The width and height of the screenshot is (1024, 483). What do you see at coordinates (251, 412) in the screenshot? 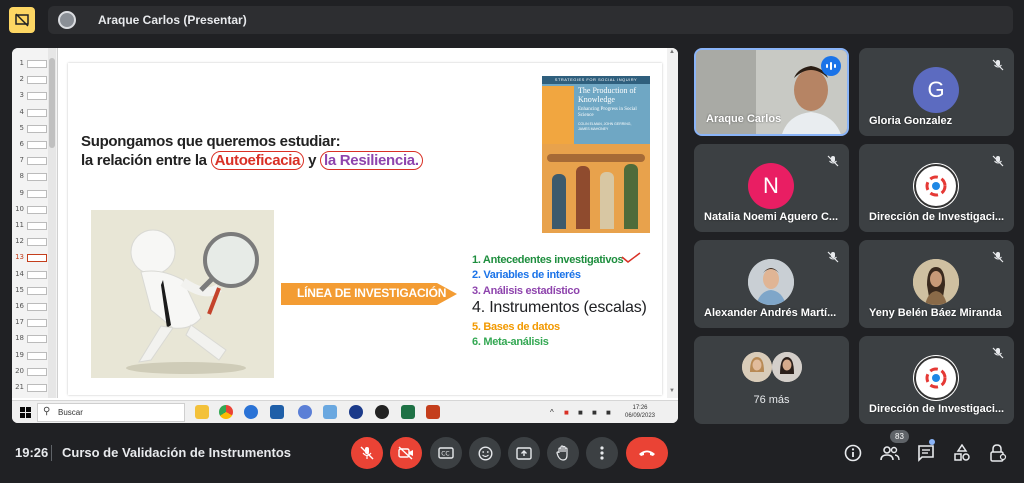
I see `network-app-icon` at bounding box center [251, 412].